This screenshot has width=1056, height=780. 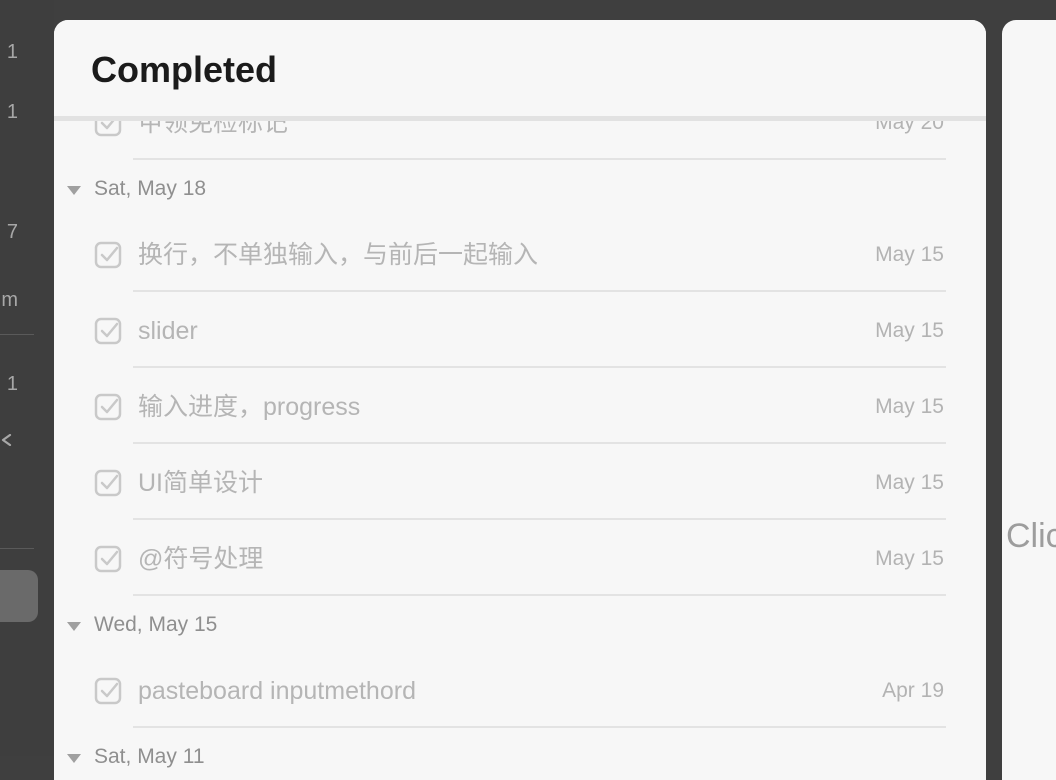 What do you see at coordinates (201, 559) in the screenshot?
I see `item-title: @符号处理` at bounding box center [201, 559].